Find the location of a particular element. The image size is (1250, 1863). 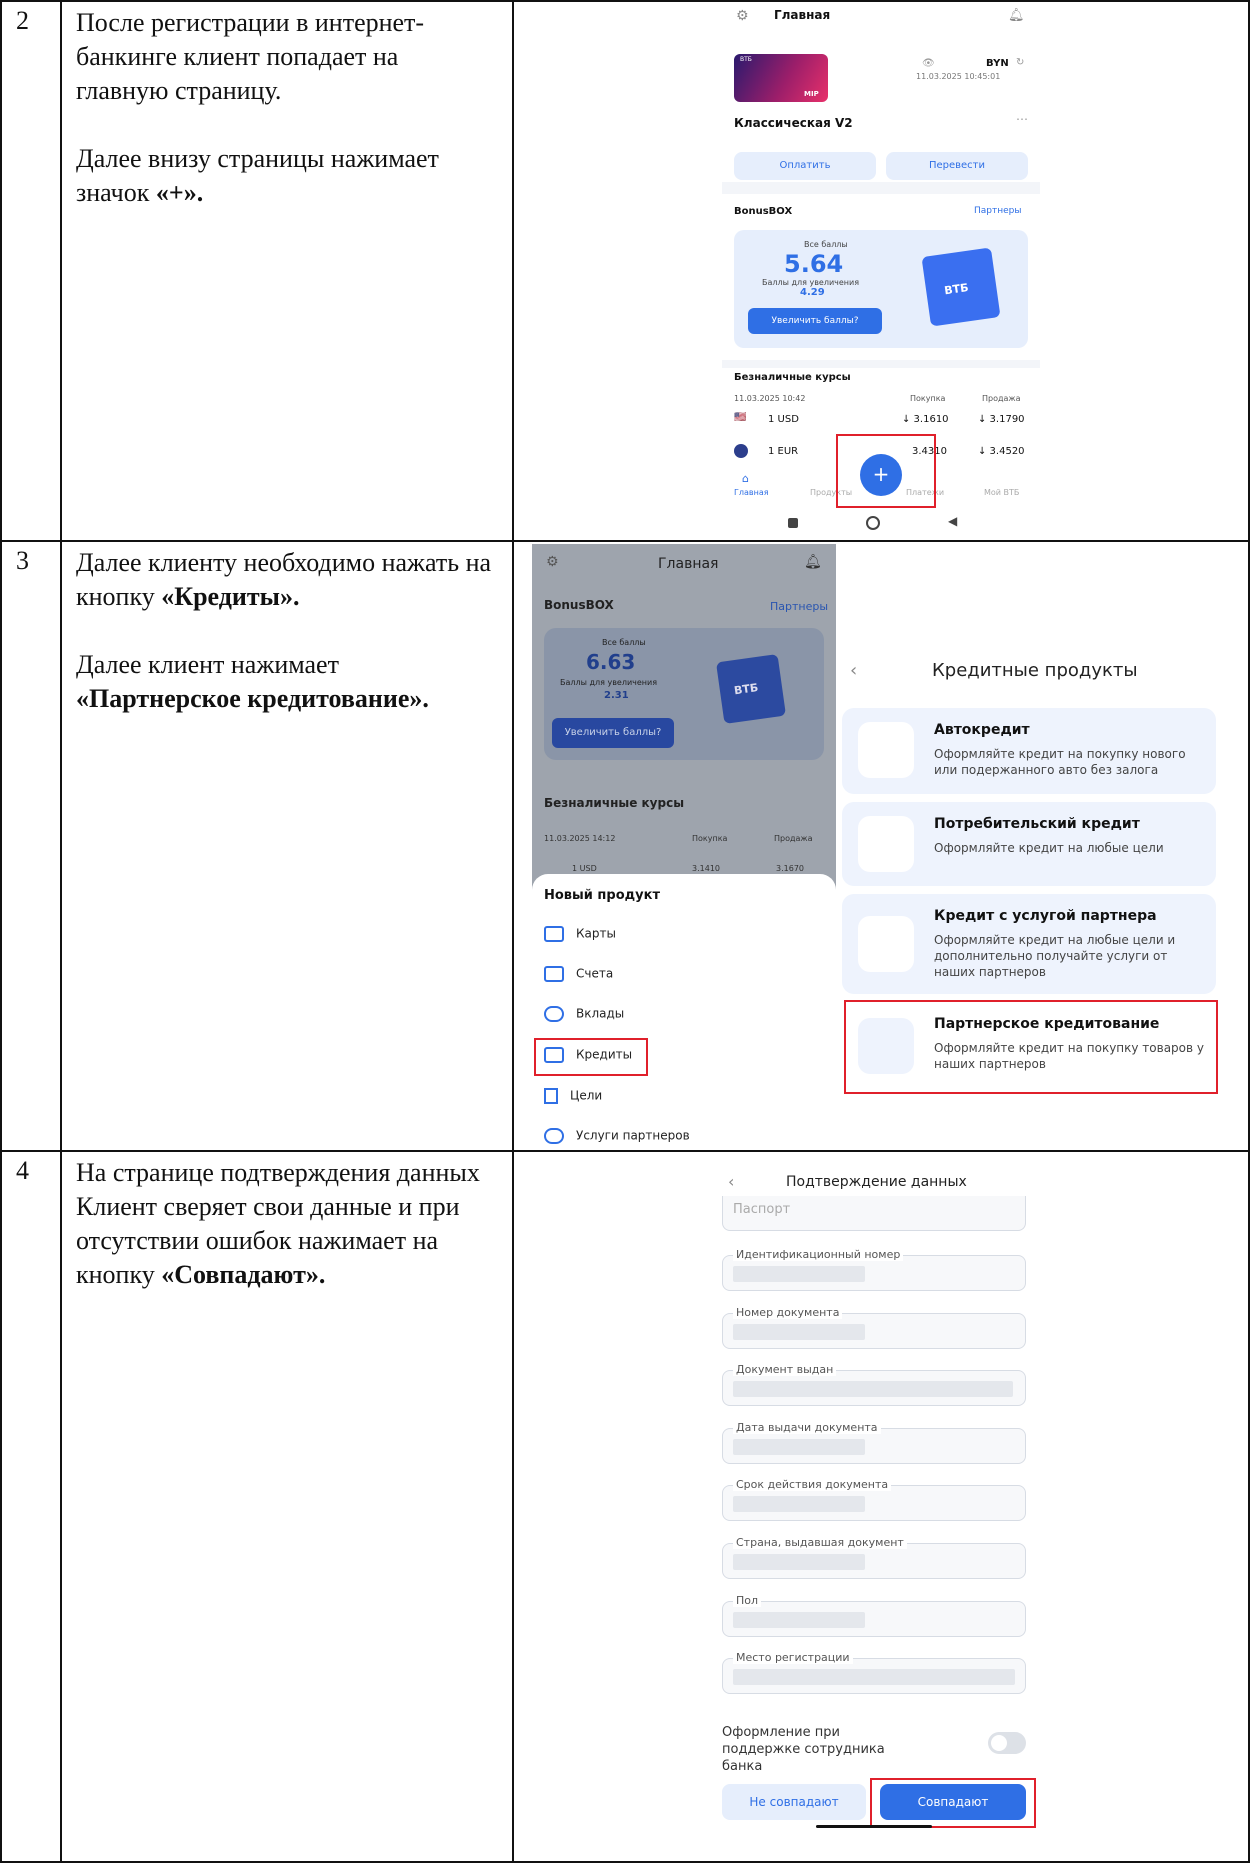

step-number: 3 is located at coordinates (22, 560).